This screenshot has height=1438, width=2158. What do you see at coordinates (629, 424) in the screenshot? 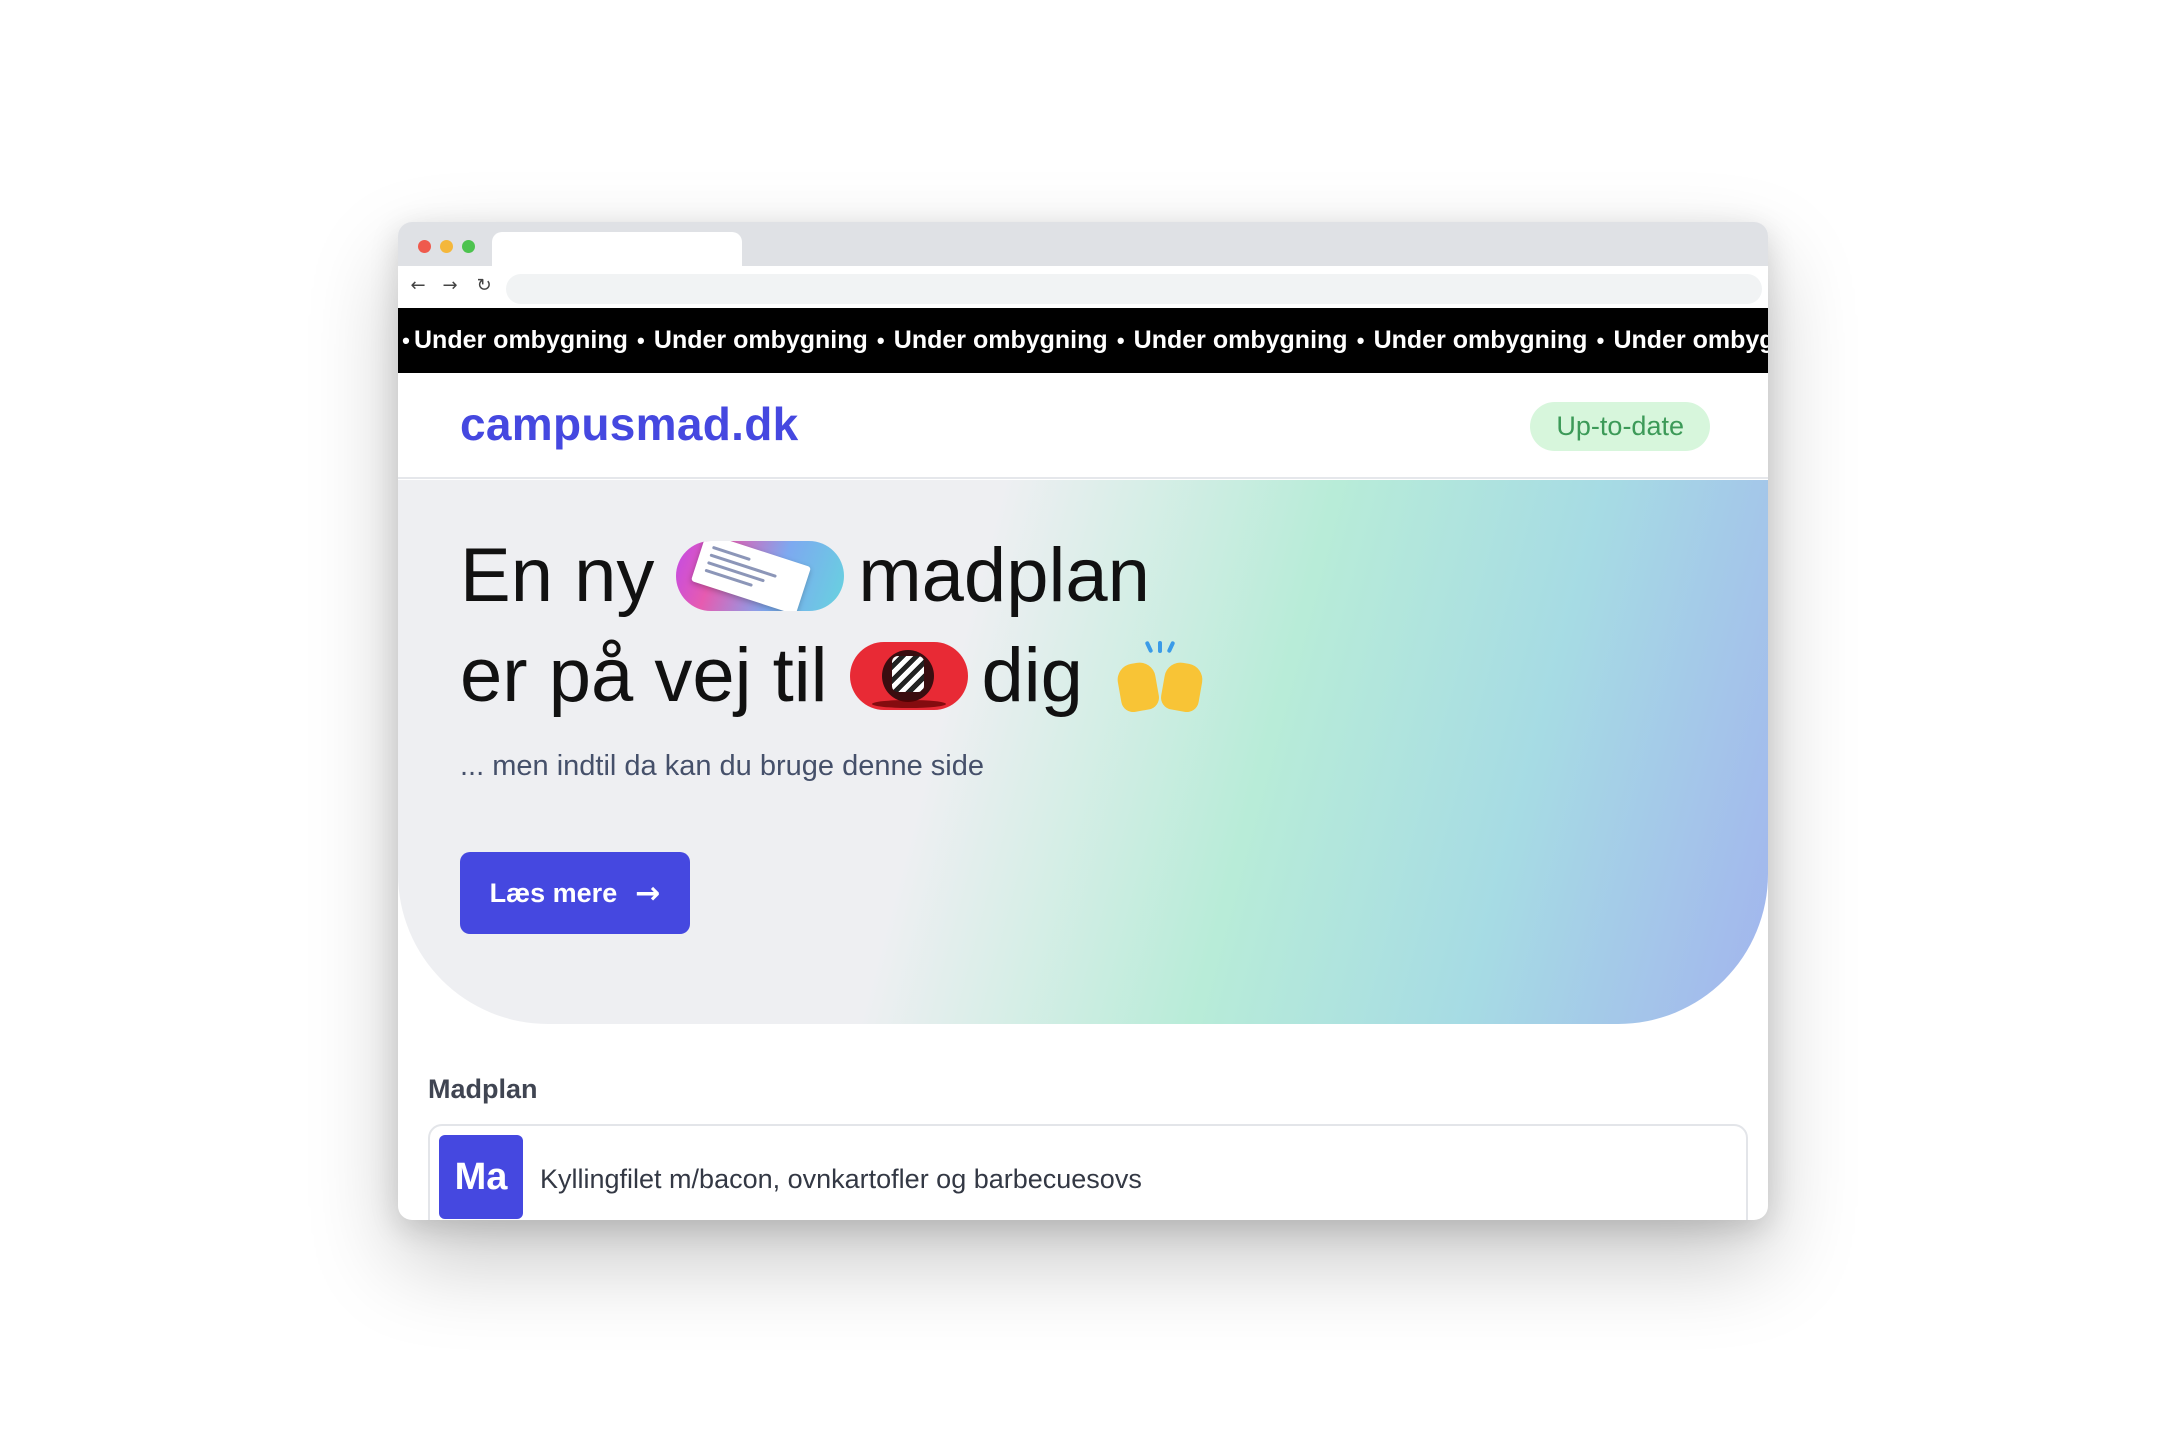
I see `site-logo: campusmad.dk` at bounding box center [629, 424].